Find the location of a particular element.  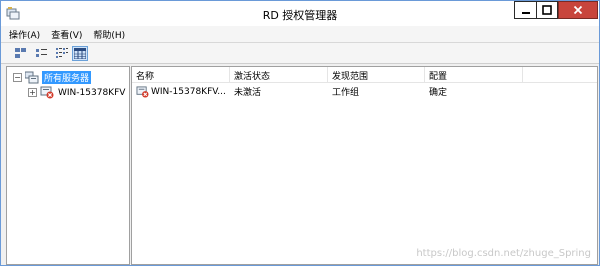

toolbar is located at coordinates (300, 53).